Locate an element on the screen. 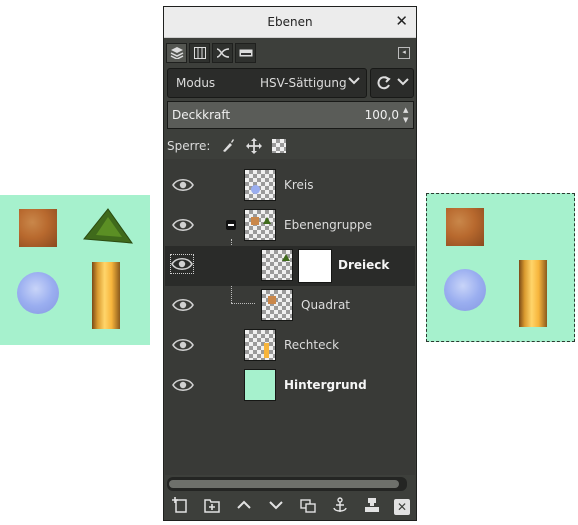  reset-icon is located at coordinates (384, 85).